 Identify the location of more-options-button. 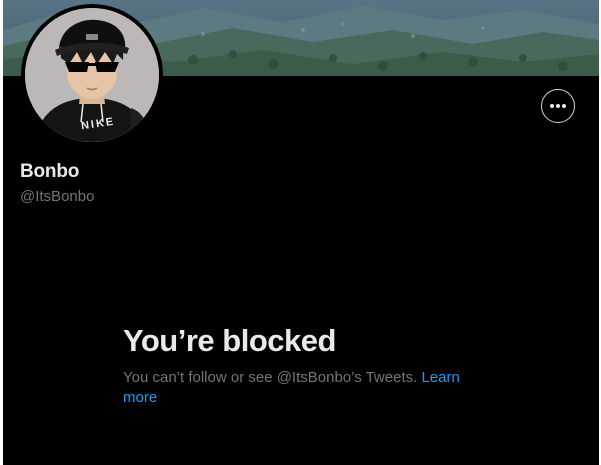
(558, 106).